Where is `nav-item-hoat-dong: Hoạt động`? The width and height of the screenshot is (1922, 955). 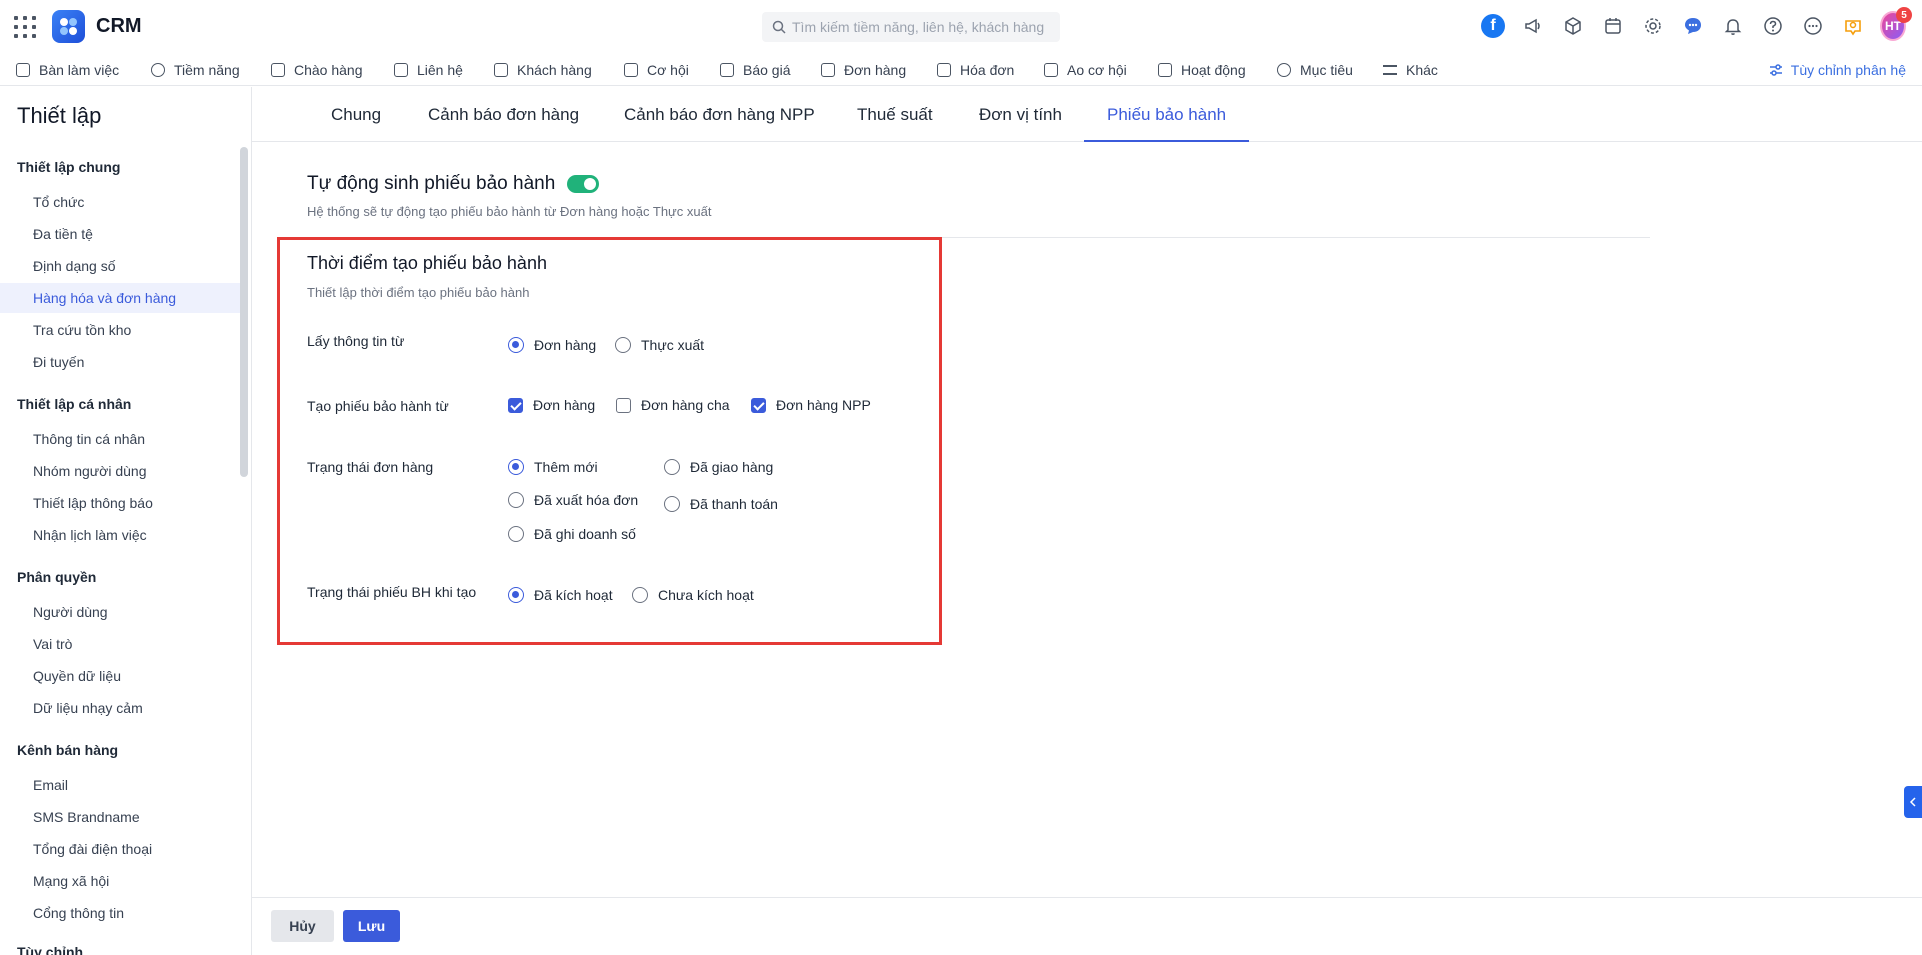 nav-item-hoat-dong: Hoạt động is located at coordinates (1202, 70).